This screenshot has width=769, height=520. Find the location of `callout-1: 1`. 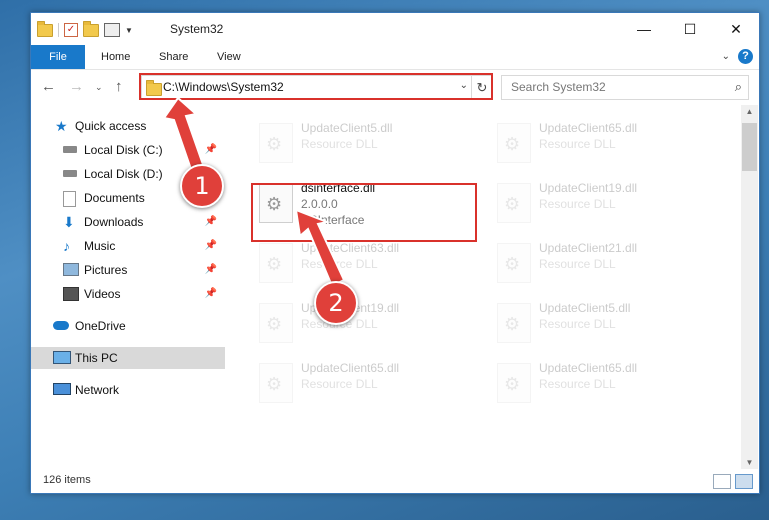

callout-1: 1 is located at coordinates (202, 186).